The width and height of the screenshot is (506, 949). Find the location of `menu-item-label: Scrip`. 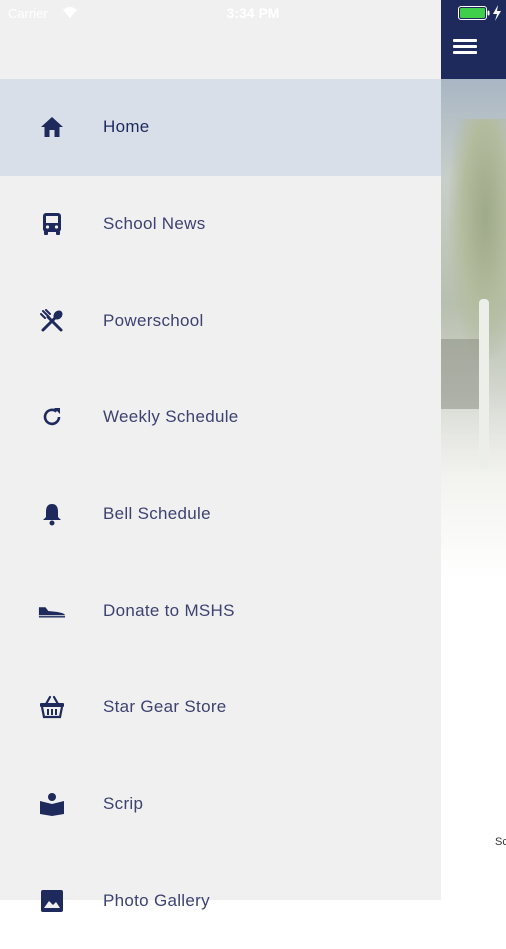

menu-item-label: Scrip is located at coordinates (123, 804).